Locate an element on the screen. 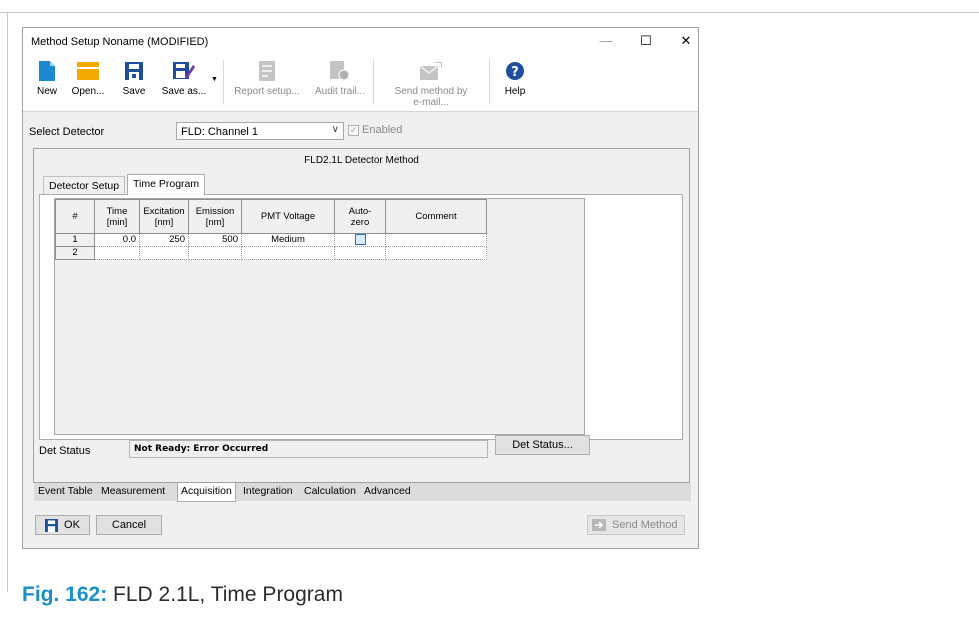 Image resolution: width=979 pixels, height=617 pixels. det-status-label: Det Status is located at coordinates (65, 451).